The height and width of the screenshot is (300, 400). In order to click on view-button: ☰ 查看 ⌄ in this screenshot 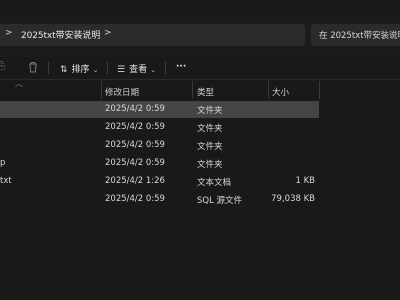, I will do `click(136, 68)`.